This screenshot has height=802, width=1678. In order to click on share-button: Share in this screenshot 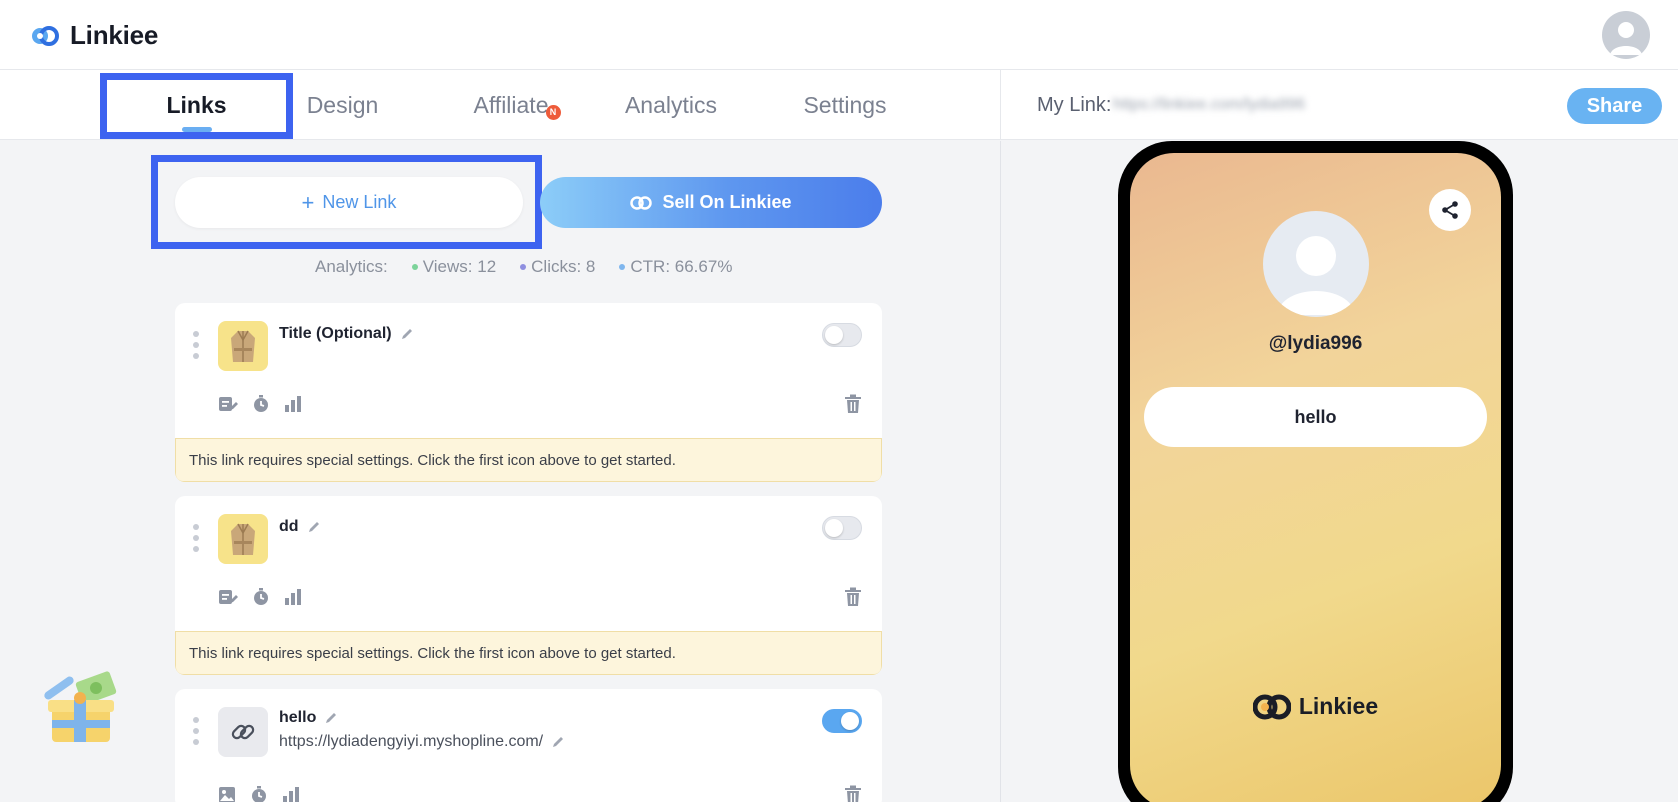, I will do `click(1614, 106)`.